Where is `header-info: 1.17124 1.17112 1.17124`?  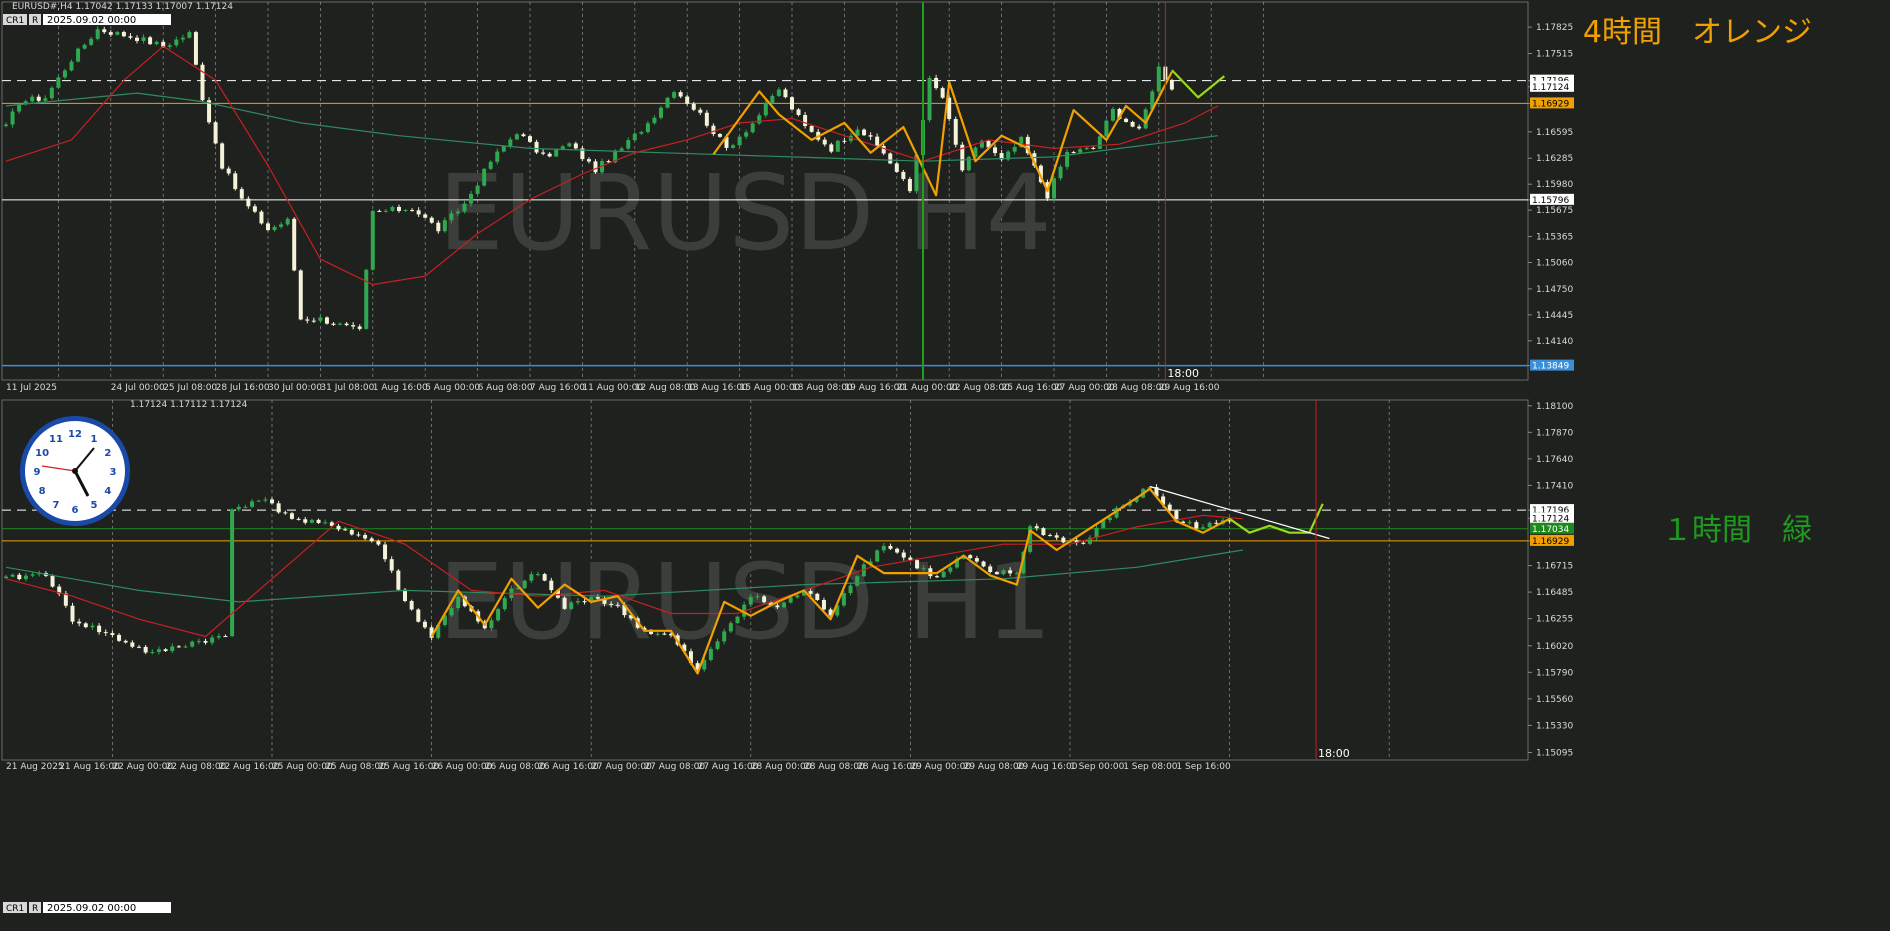 header-info: 1.17124 1.17112 1.17124 is located at coordinates (189, 405).